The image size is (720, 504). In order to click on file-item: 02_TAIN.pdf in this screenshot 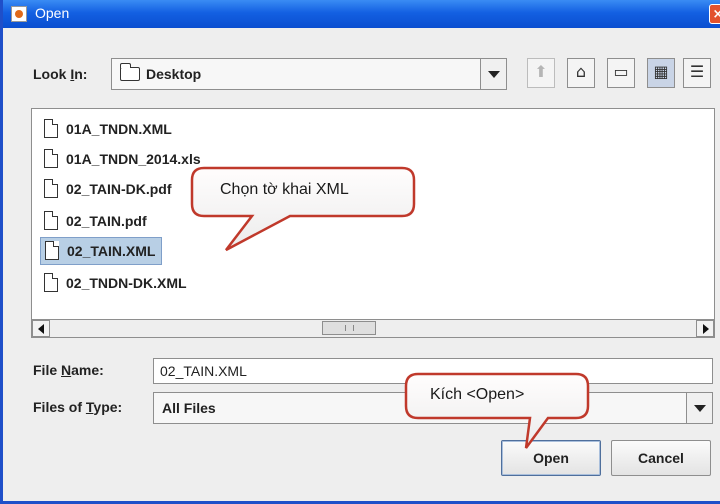, I will do `click(96, 221)`.